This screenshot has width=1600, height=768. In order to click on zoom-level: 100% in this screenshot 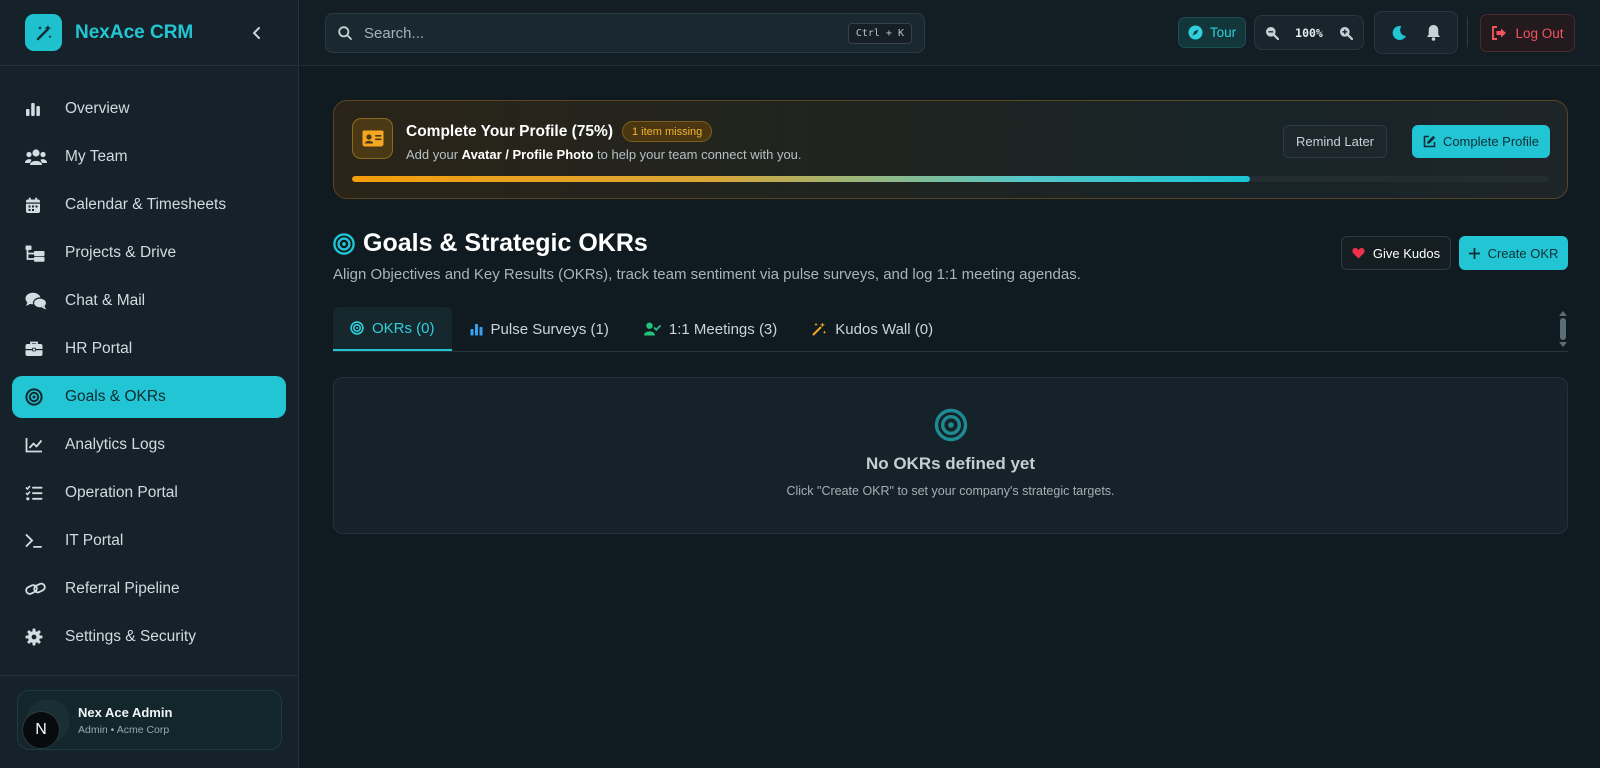, I will do `click(1309, 32)`.